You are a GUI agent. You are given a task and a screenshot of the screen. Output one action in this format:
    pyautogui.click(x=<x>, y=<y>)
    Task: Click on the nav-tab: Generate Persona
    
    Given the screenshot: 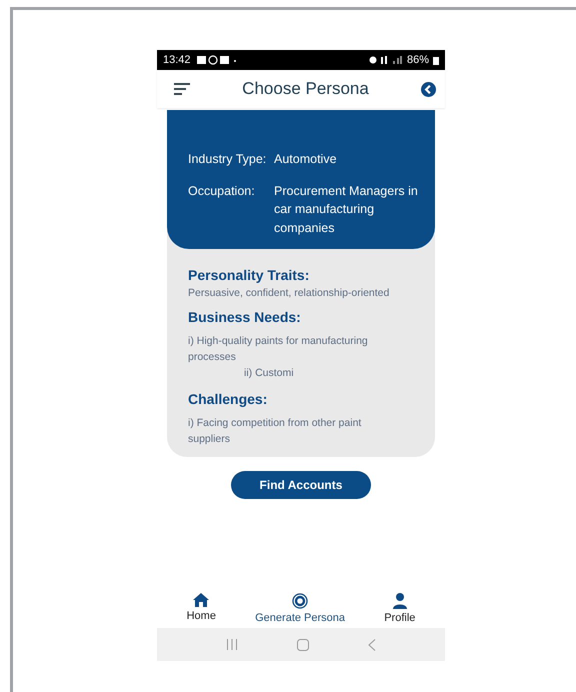 What is the action you would take?
    pyautogui.click(x=300, y=608)
    